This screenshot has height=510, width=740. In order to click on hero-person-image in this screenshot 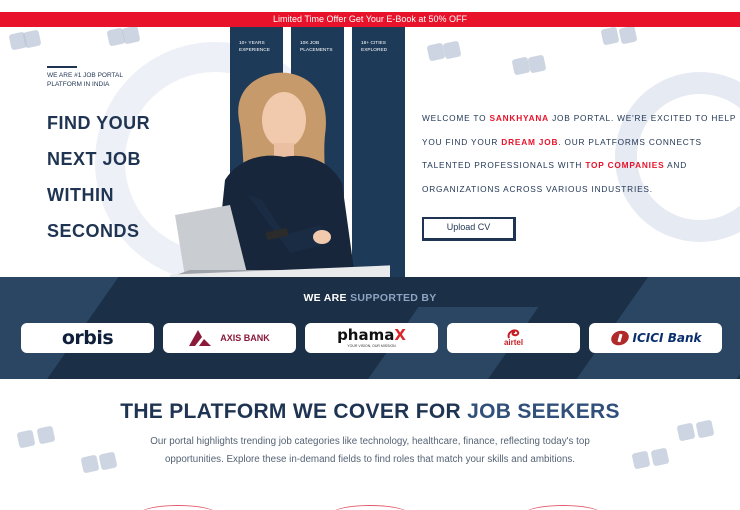, I will do `click(280, 174)`.